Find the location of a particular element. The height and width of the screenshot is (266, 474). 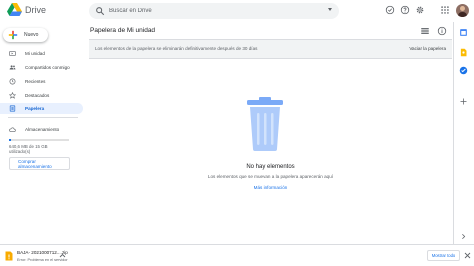

info-icon is located at coordinates (442, 31).